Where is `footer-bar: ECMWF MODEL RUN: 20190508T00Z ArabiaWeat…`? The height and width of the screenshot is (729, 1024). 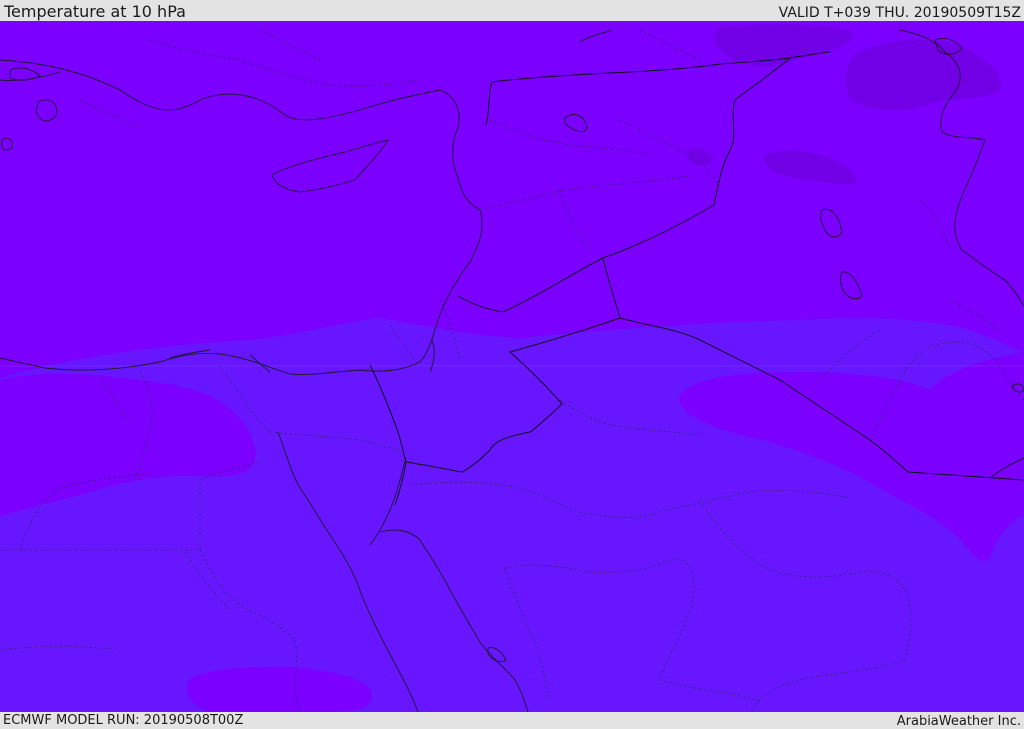 footer-bar: ECMWF MODEL RUN: 20190508T00Z ArabiaWeat… is located at coordinates (512, 720).